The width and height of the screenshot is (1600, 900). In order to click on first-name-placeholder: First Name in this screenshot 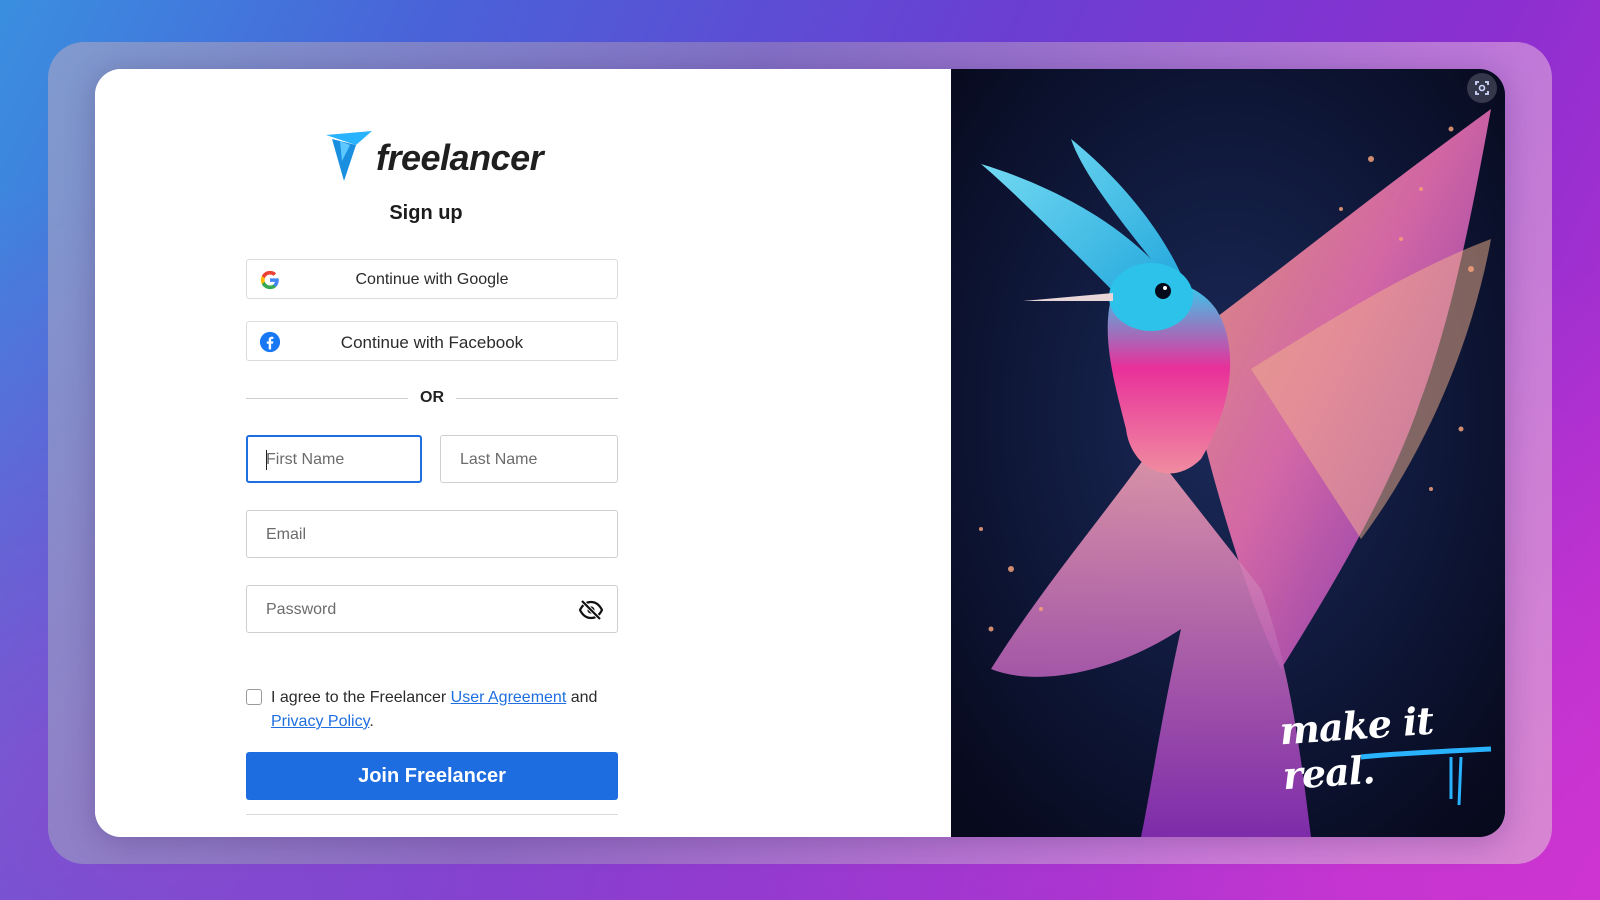, I will do `click(305, 459)`.